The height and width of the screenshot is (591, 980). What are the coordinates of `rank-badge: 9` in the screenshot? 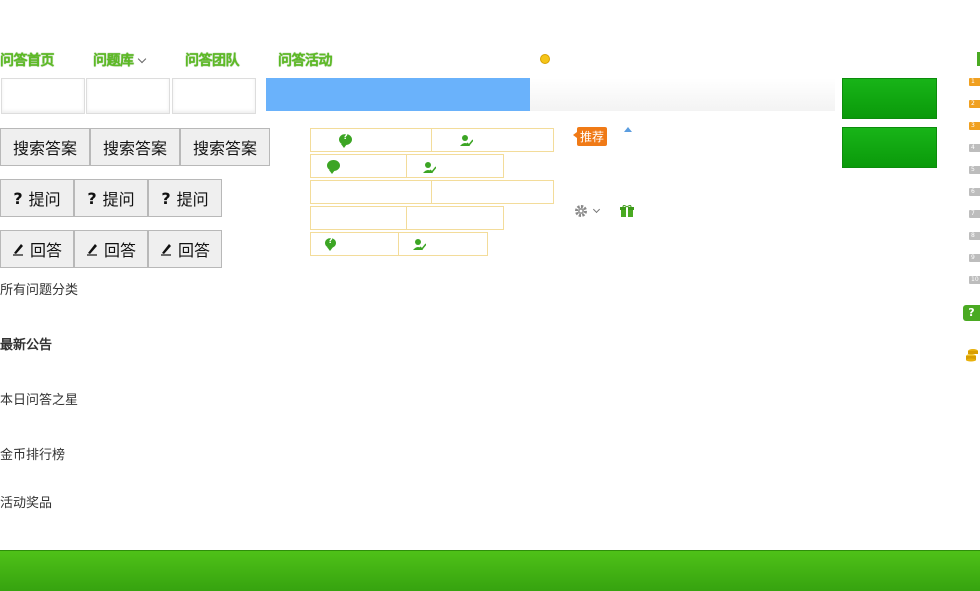 It's located at (974, 258).